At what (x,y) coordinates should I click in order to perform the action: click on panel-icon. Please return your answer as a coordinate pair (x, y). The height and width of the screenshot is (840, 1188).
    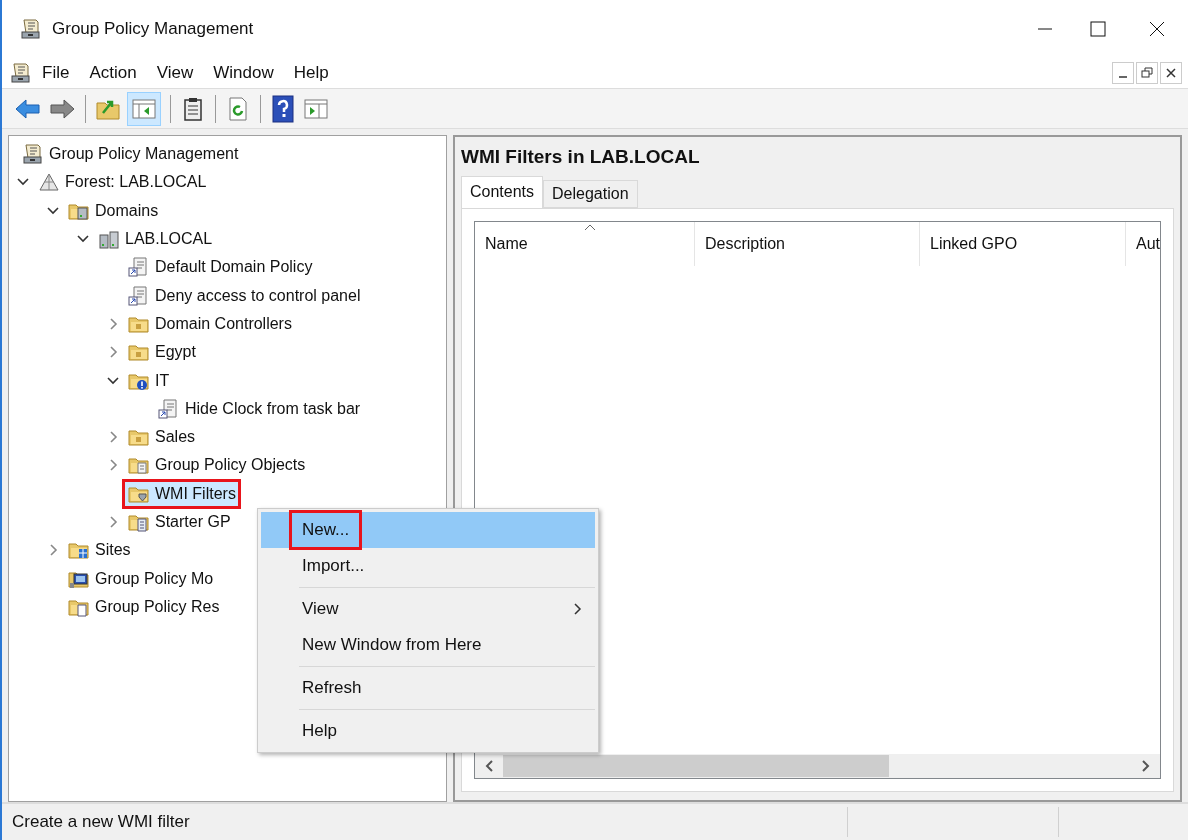
    Looking at the image, I should click on (144, 108).